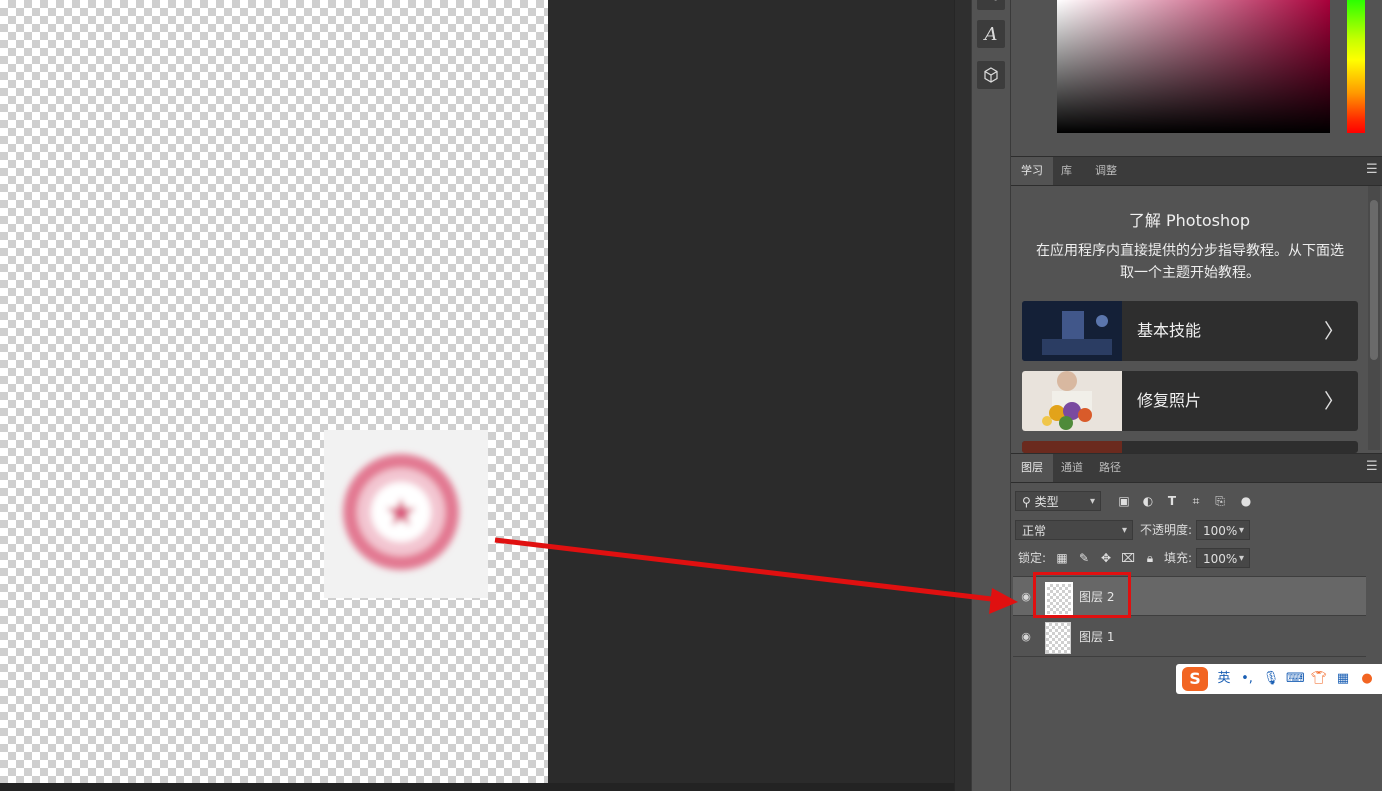 This screenshot has height=791, width=1382. What do you see at coordinates (1295, 679) in the screenshot?
I see `keyboard-icon: ⌨` at bounding box center [1295, 679].